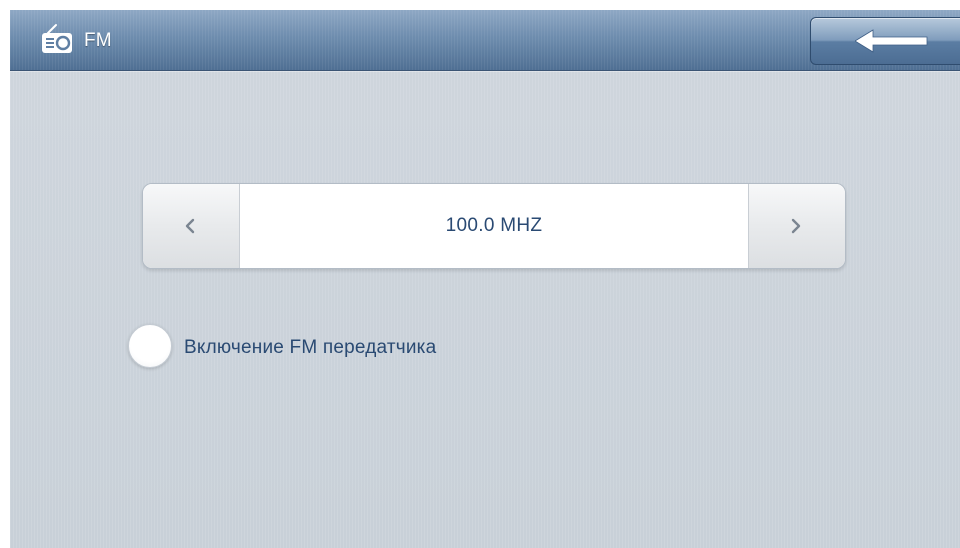 The width and height of the screenshot is (960, 548). Describe the element at coordinates (191, 226) in the screenshot. I see `frequency-decrease-button` at that location.